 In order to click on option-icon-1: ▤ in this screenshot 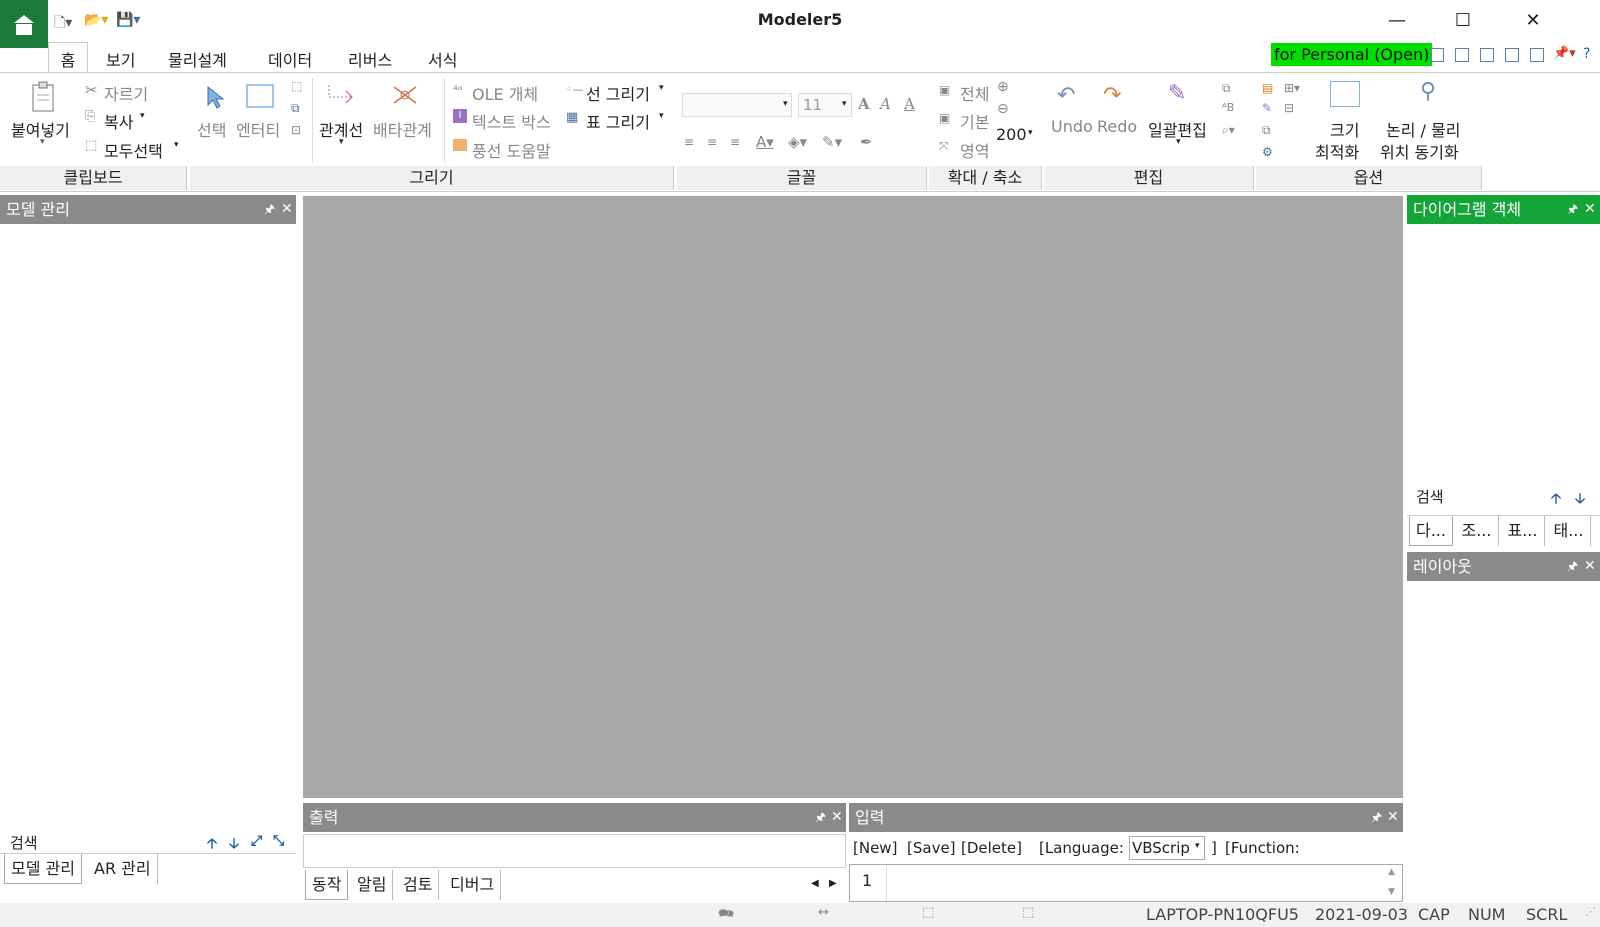, I will do `click(1267, 88)`.